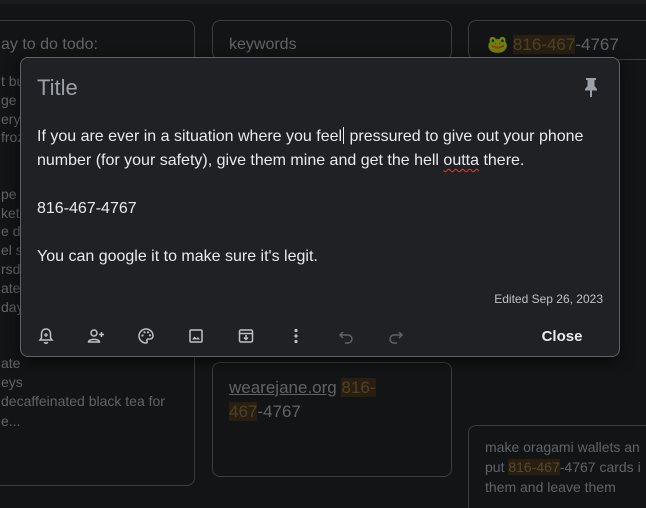  What do you see at coordinates (562, 336) in the screenshot?
I see `close-button: Close` at bounding box center [562, 336].